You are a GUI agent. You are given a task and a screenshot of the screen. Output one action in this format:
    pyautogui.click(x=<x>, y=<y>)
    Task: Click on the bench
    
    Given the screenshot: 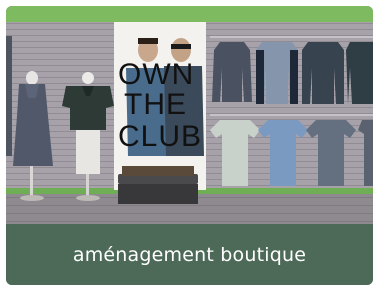 What is the action you would take?
    pyautogui.click(x=158, y=185)
    